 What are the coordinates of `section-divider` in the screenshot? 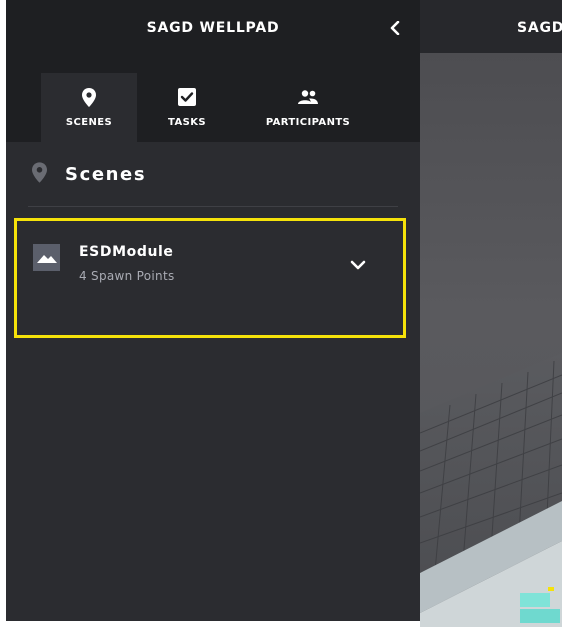 It's located at (213, 206).